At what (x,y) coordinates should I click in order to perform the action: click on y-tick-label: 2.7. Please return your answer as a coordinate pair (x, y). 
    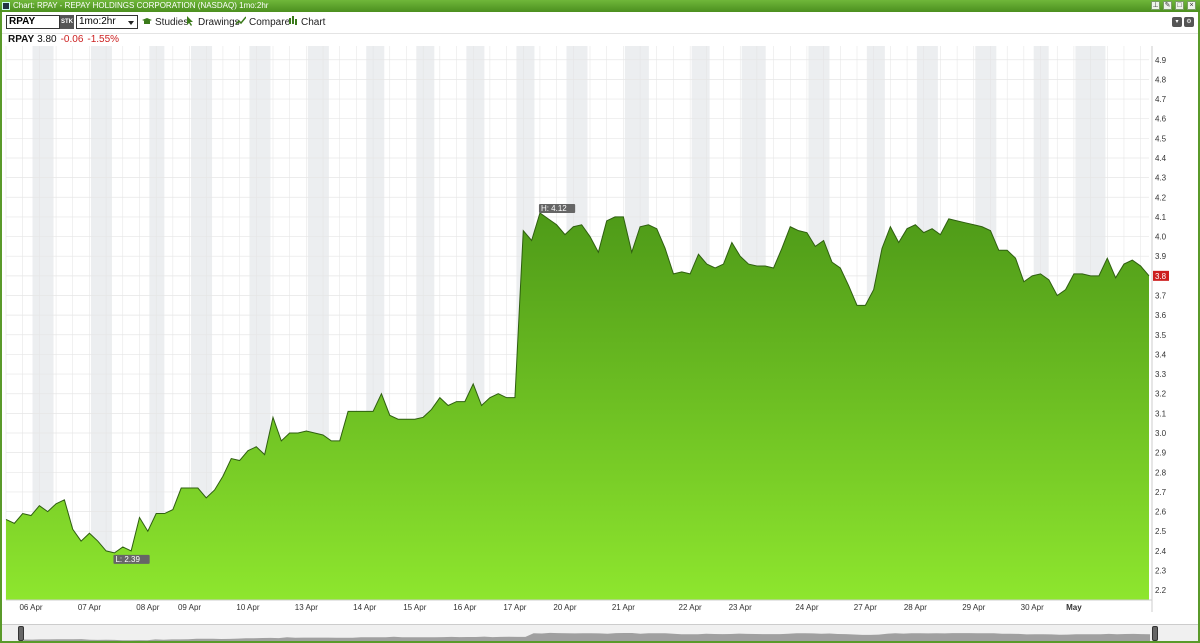
    Looking at the image, I should click on (1161, 492).